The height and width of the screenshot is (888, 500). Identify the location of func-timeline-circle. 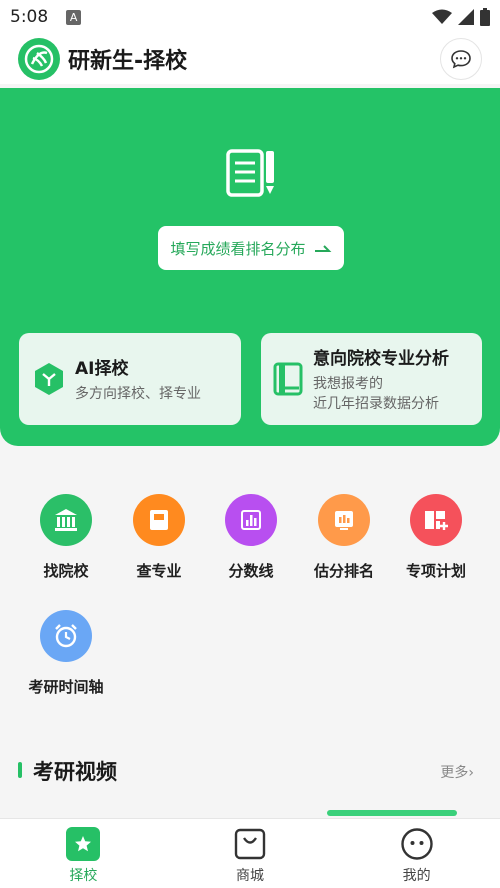
(66, 636).